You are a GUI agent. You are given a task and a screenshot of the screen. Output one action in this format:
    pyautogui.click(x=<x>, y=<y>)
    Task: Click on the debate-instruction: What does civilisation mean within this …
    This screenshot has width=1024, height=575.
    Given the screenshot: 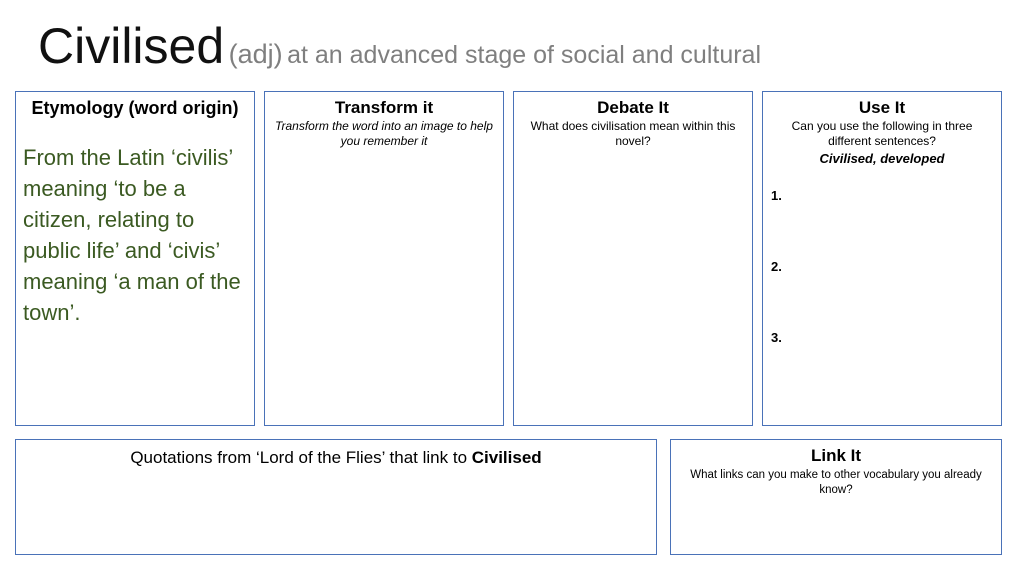 What is the action you would take?
    pyautogui.click(x=633, y=133)
    